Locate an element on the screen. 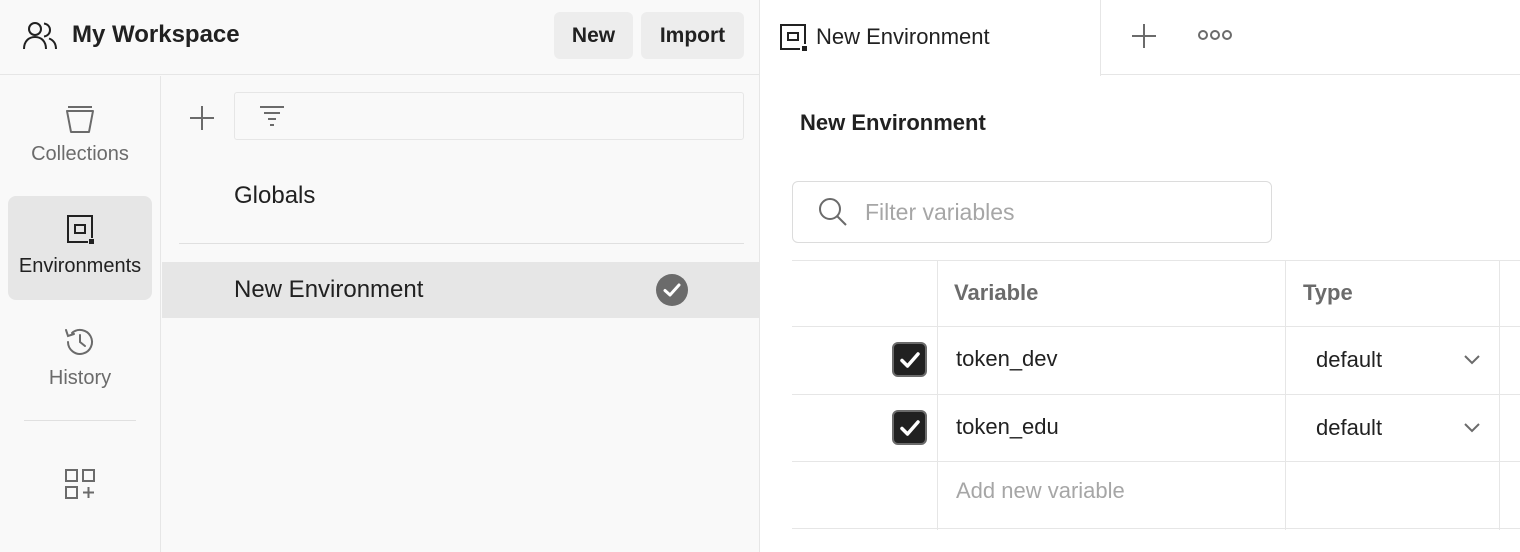  sidebar-item-history: History is located at coordinates (80, 360).